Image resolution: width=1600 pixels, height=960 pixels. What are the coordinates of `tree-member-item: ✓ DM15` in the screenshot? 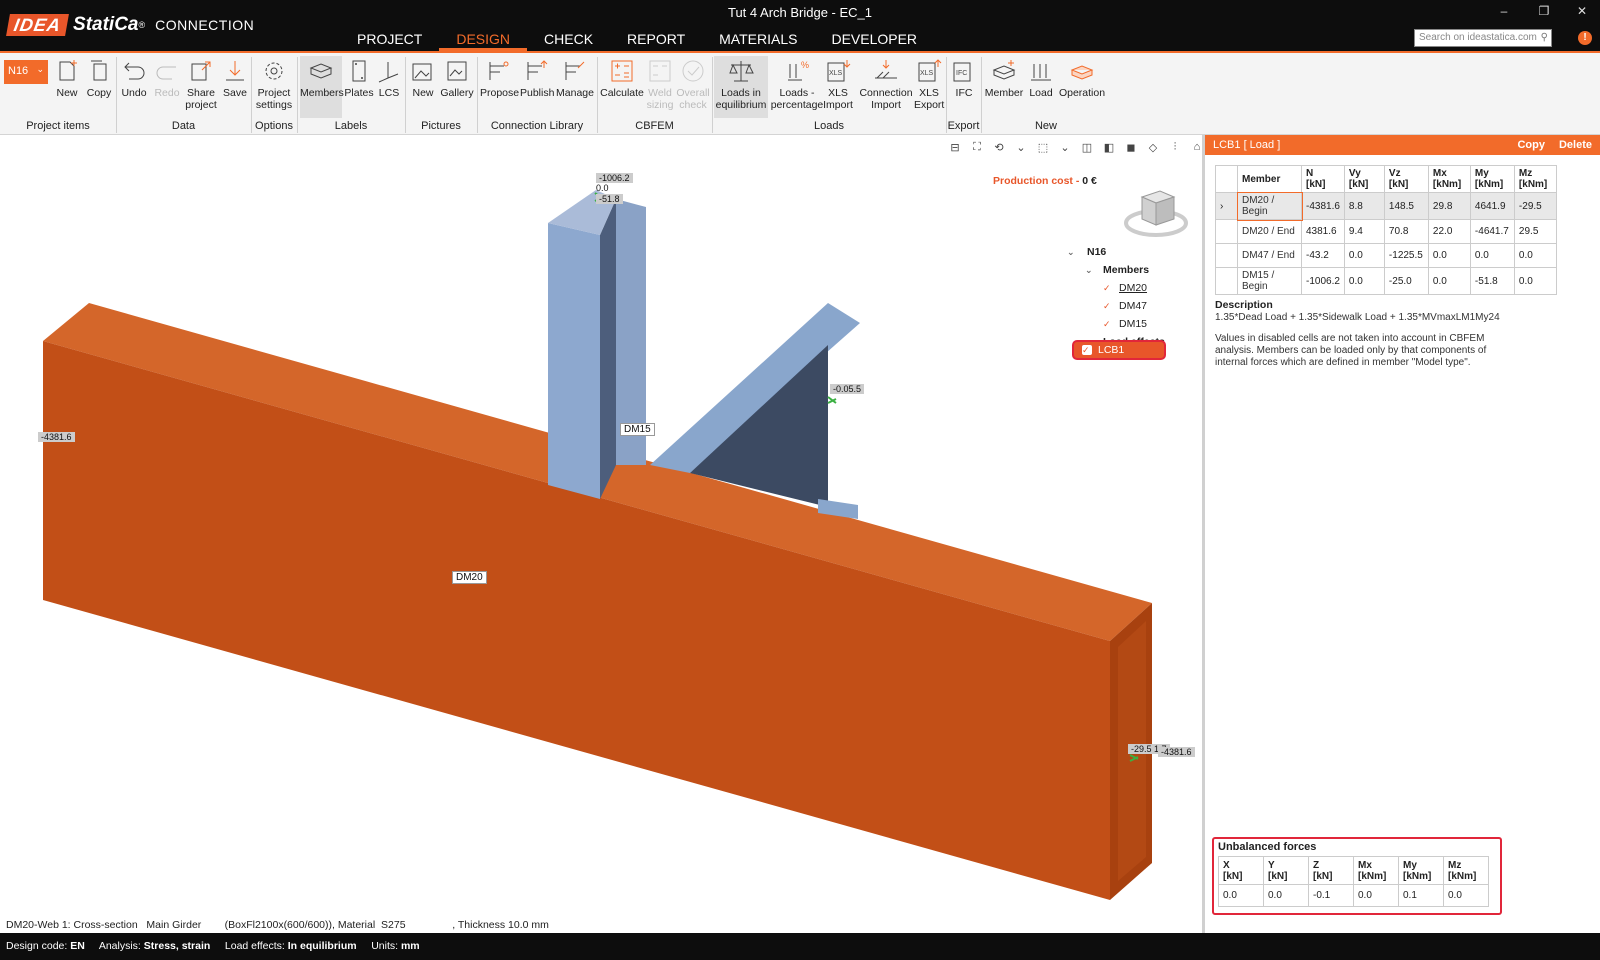 It's located at (1116, 324).